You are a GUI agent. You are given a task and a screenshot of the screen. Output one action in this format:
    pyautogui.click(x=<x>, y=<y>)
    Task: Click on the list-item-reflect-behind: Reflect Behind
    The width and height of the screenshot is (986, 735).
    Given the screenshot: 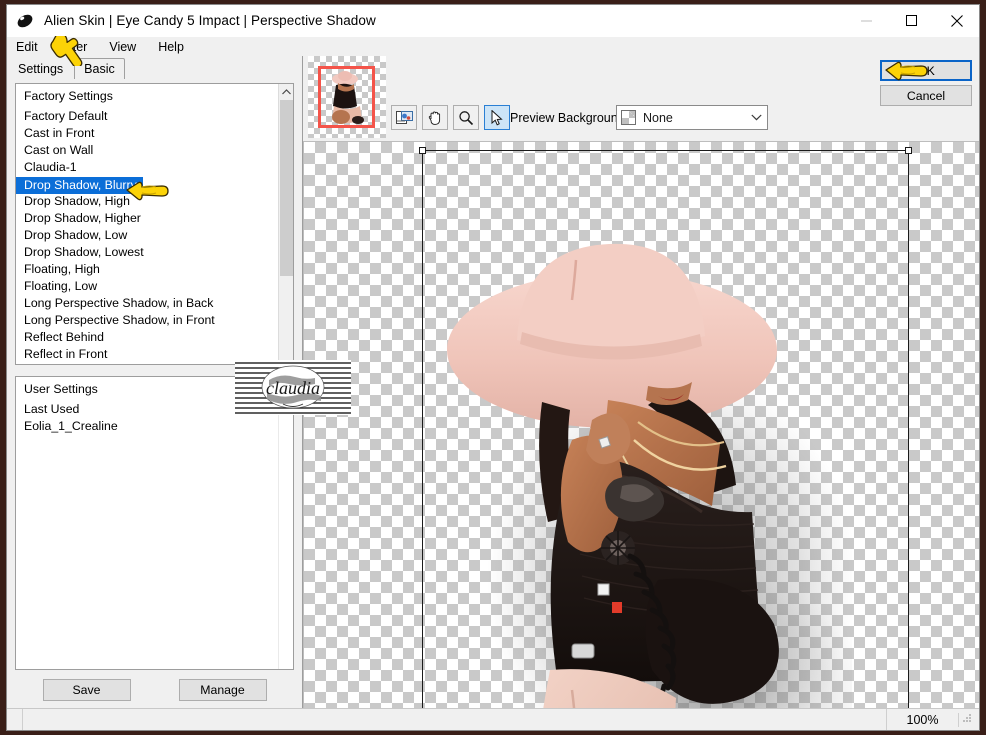 What is the action you would take?
    pyautogui.click(x=154, y=337)
    